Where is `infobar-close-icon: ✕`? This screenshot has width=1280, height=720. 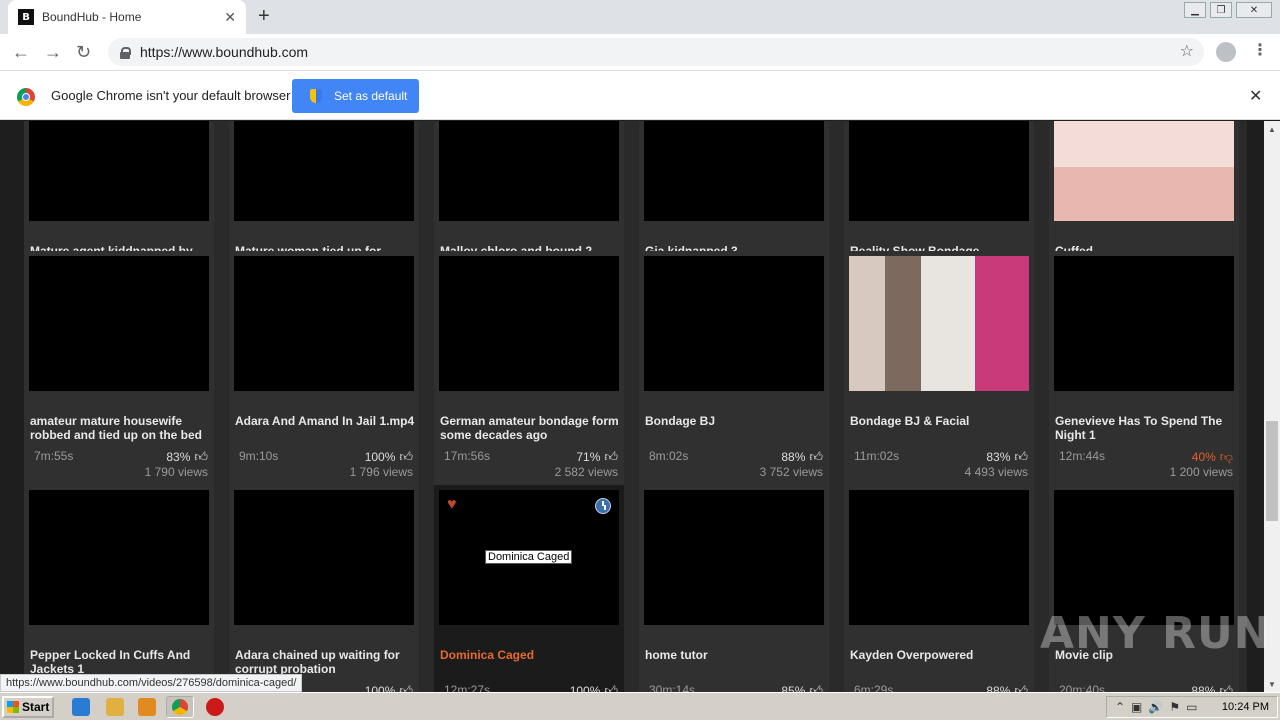 infobar-close-icon: ✕ is located at coordinates (1255, 96).